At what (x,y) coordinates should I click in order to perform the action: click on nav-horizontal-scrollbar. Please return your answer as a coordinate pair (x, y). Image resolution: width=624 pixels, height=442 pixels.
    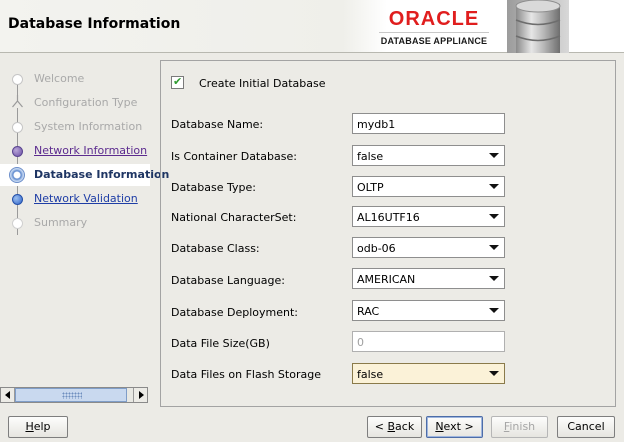
    Looking at the image, I should click on (74, 395).